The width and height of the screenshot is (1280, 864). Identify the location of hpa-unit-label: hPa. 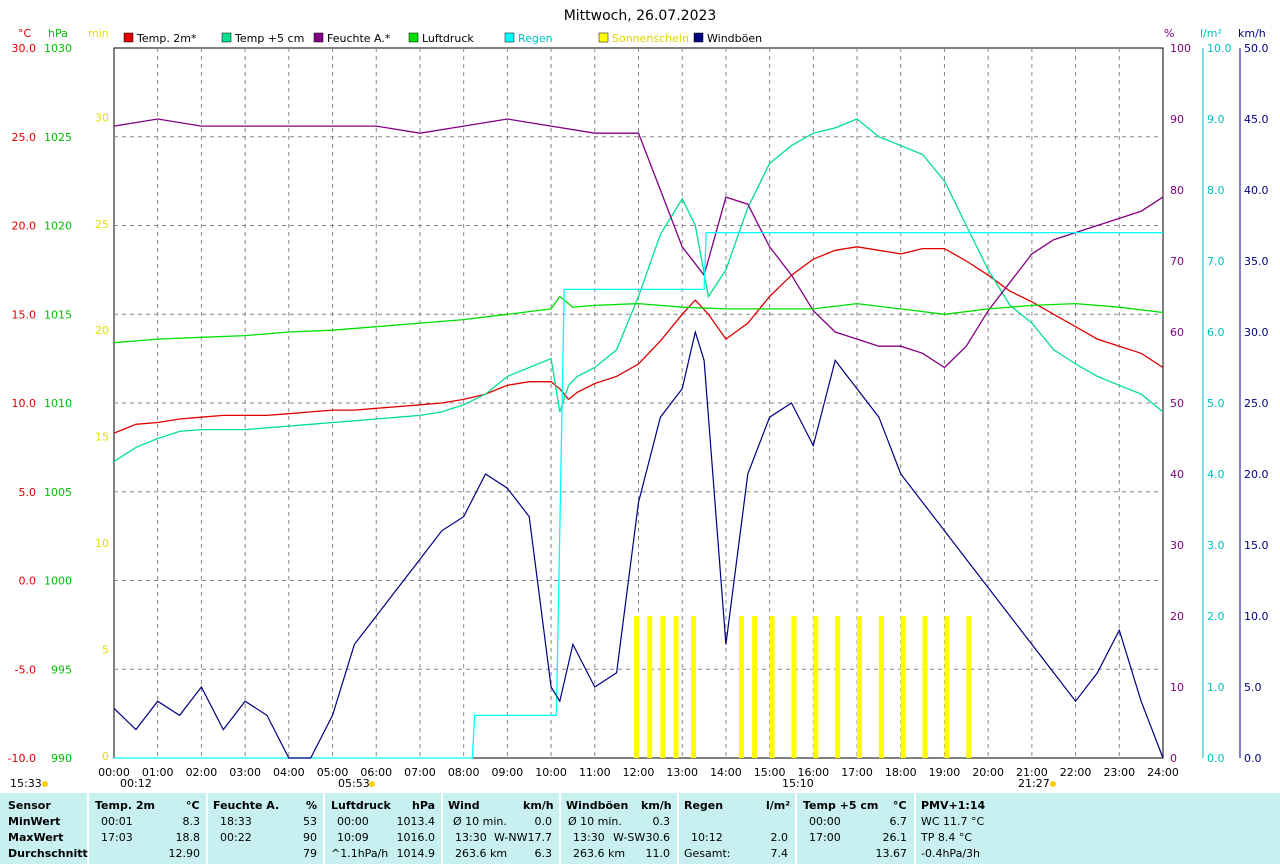
(58, 33).